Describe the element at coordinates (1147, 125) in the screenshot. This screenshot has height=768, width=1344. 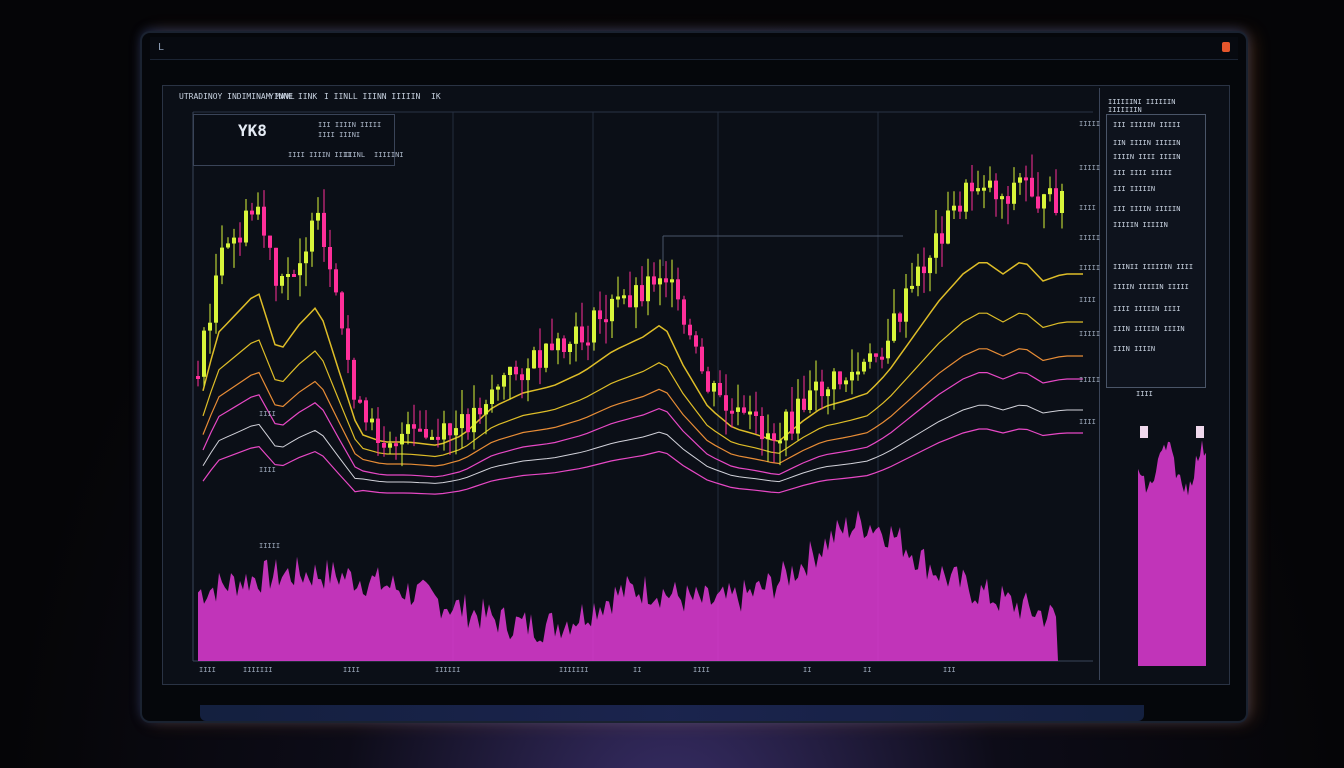
I see `info-row: III IIIIIN IIIII` at that location.